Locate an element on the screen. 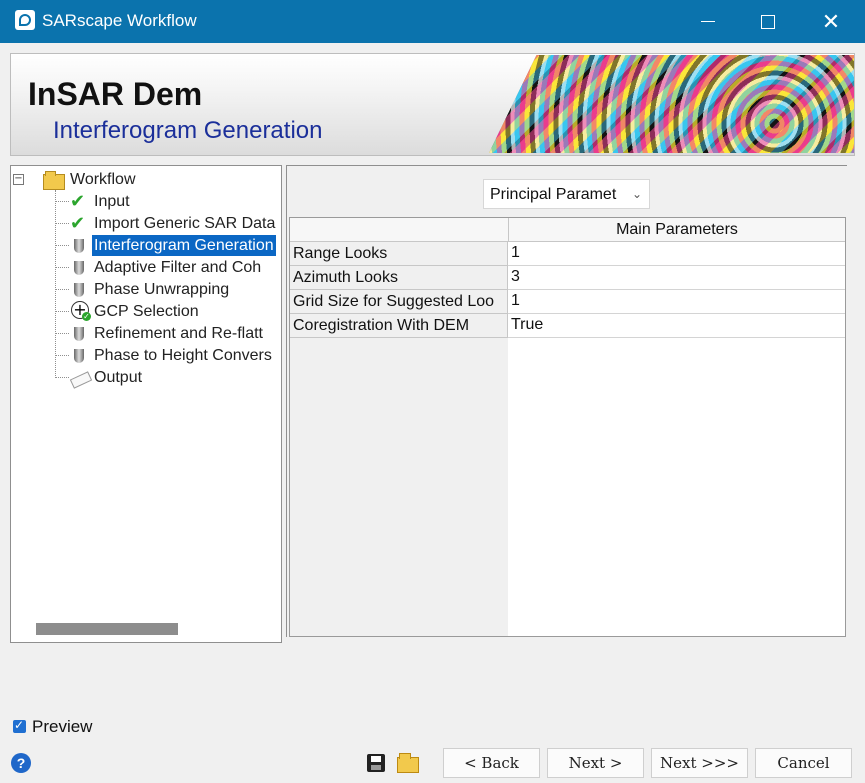 This screenshot has height=783, width=865. tree-item-interferogram-generation: Interferogram Generation is located at coordinates (175, 245).